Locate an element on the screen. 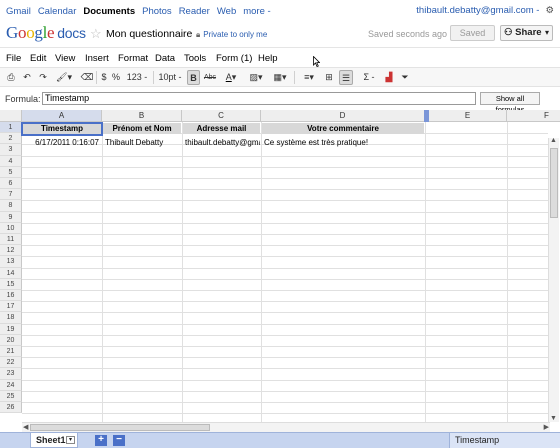 This screenshot has width=560, height=448. row-header-13: 13 is located at coordinates (11, 262).